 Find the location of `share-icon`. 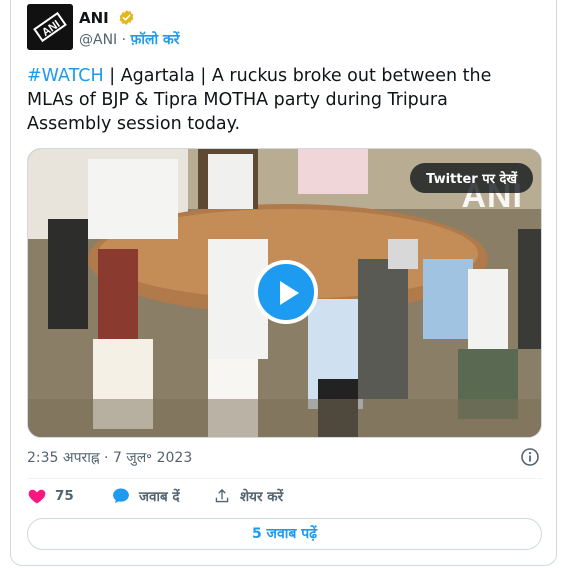

share-icon is located at coordinates (222, 495).